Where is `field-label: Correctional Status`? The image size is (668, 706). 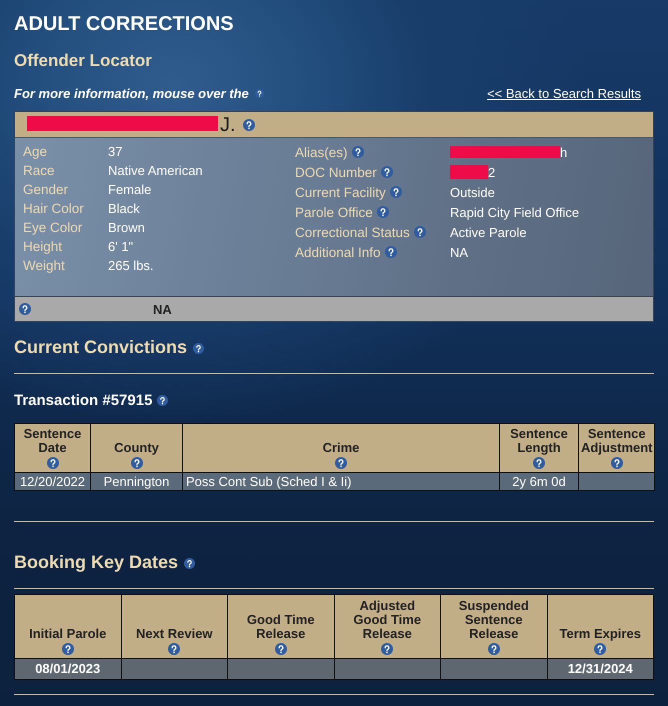 field-label: Correctional Status is located at coordinates (352, 232).